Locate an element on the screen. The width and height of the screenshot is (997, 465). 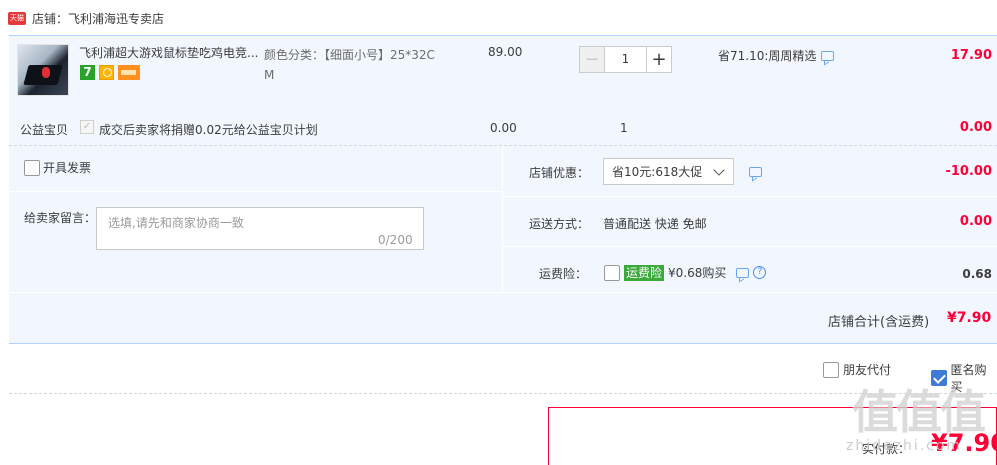
increase-button: + is located at coordinates (659, 59).